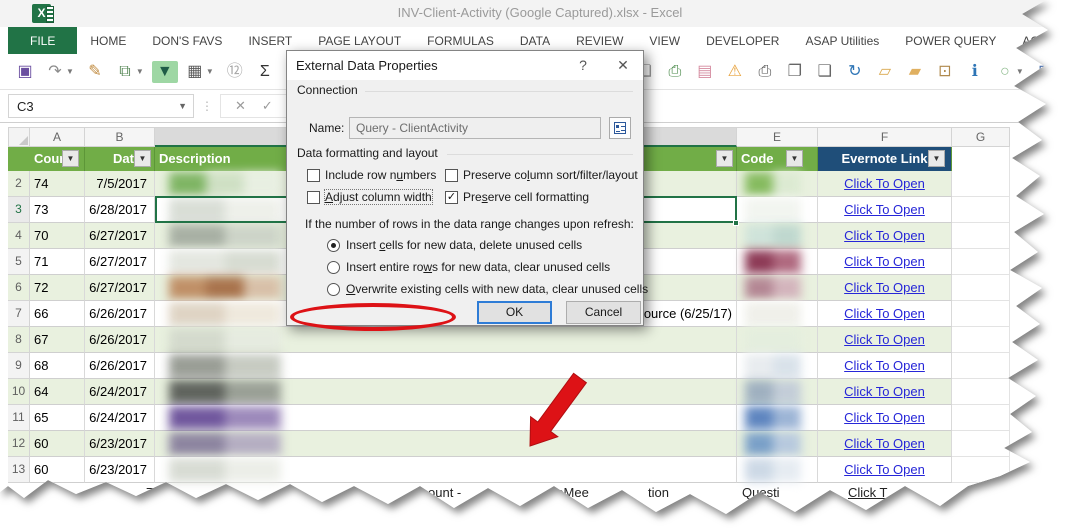 The image size is (1080, 529). I want to click on paste-picture-icon: ⊡, so click(945, 72).